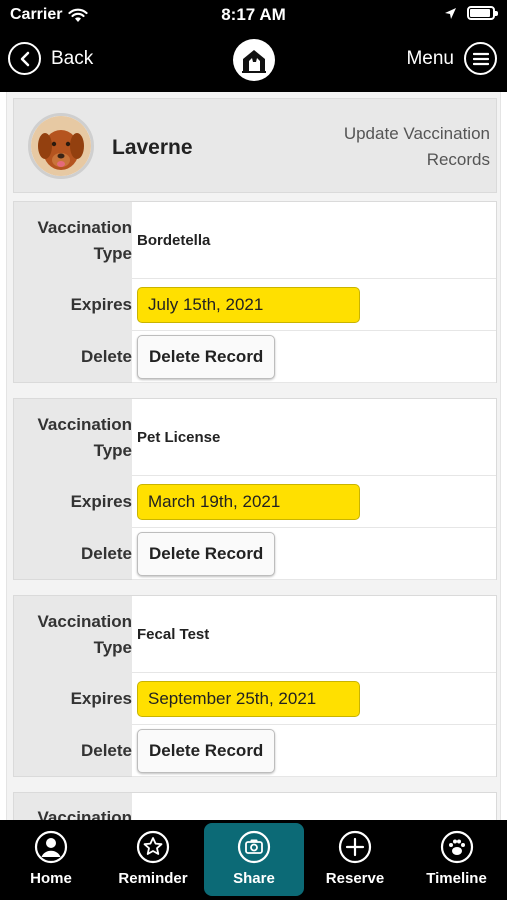 This screenshot has width=507, height=900. Describe the element at coordinates (355, 878) in the screenshot. I see `tab-label: Reserve` at that location.